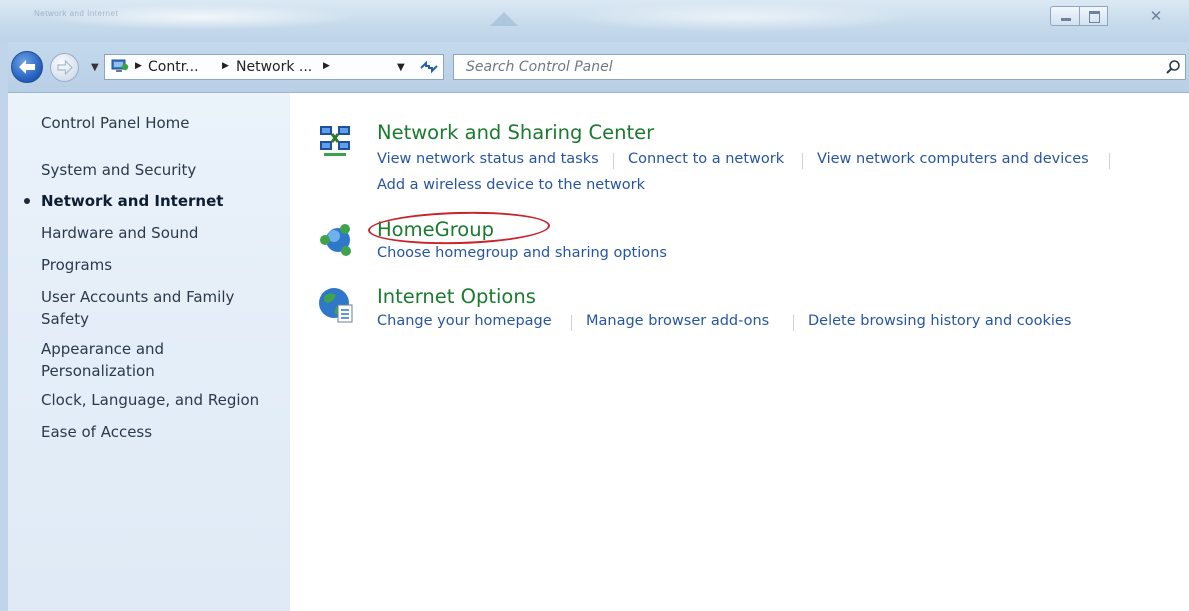 The height and width of the screenshot is (611, 1189). Describe the element at coordinates (522, 253) in the screenshot. I see `choose-homegroup-link: Choose homegroup and sharing options` at that location.